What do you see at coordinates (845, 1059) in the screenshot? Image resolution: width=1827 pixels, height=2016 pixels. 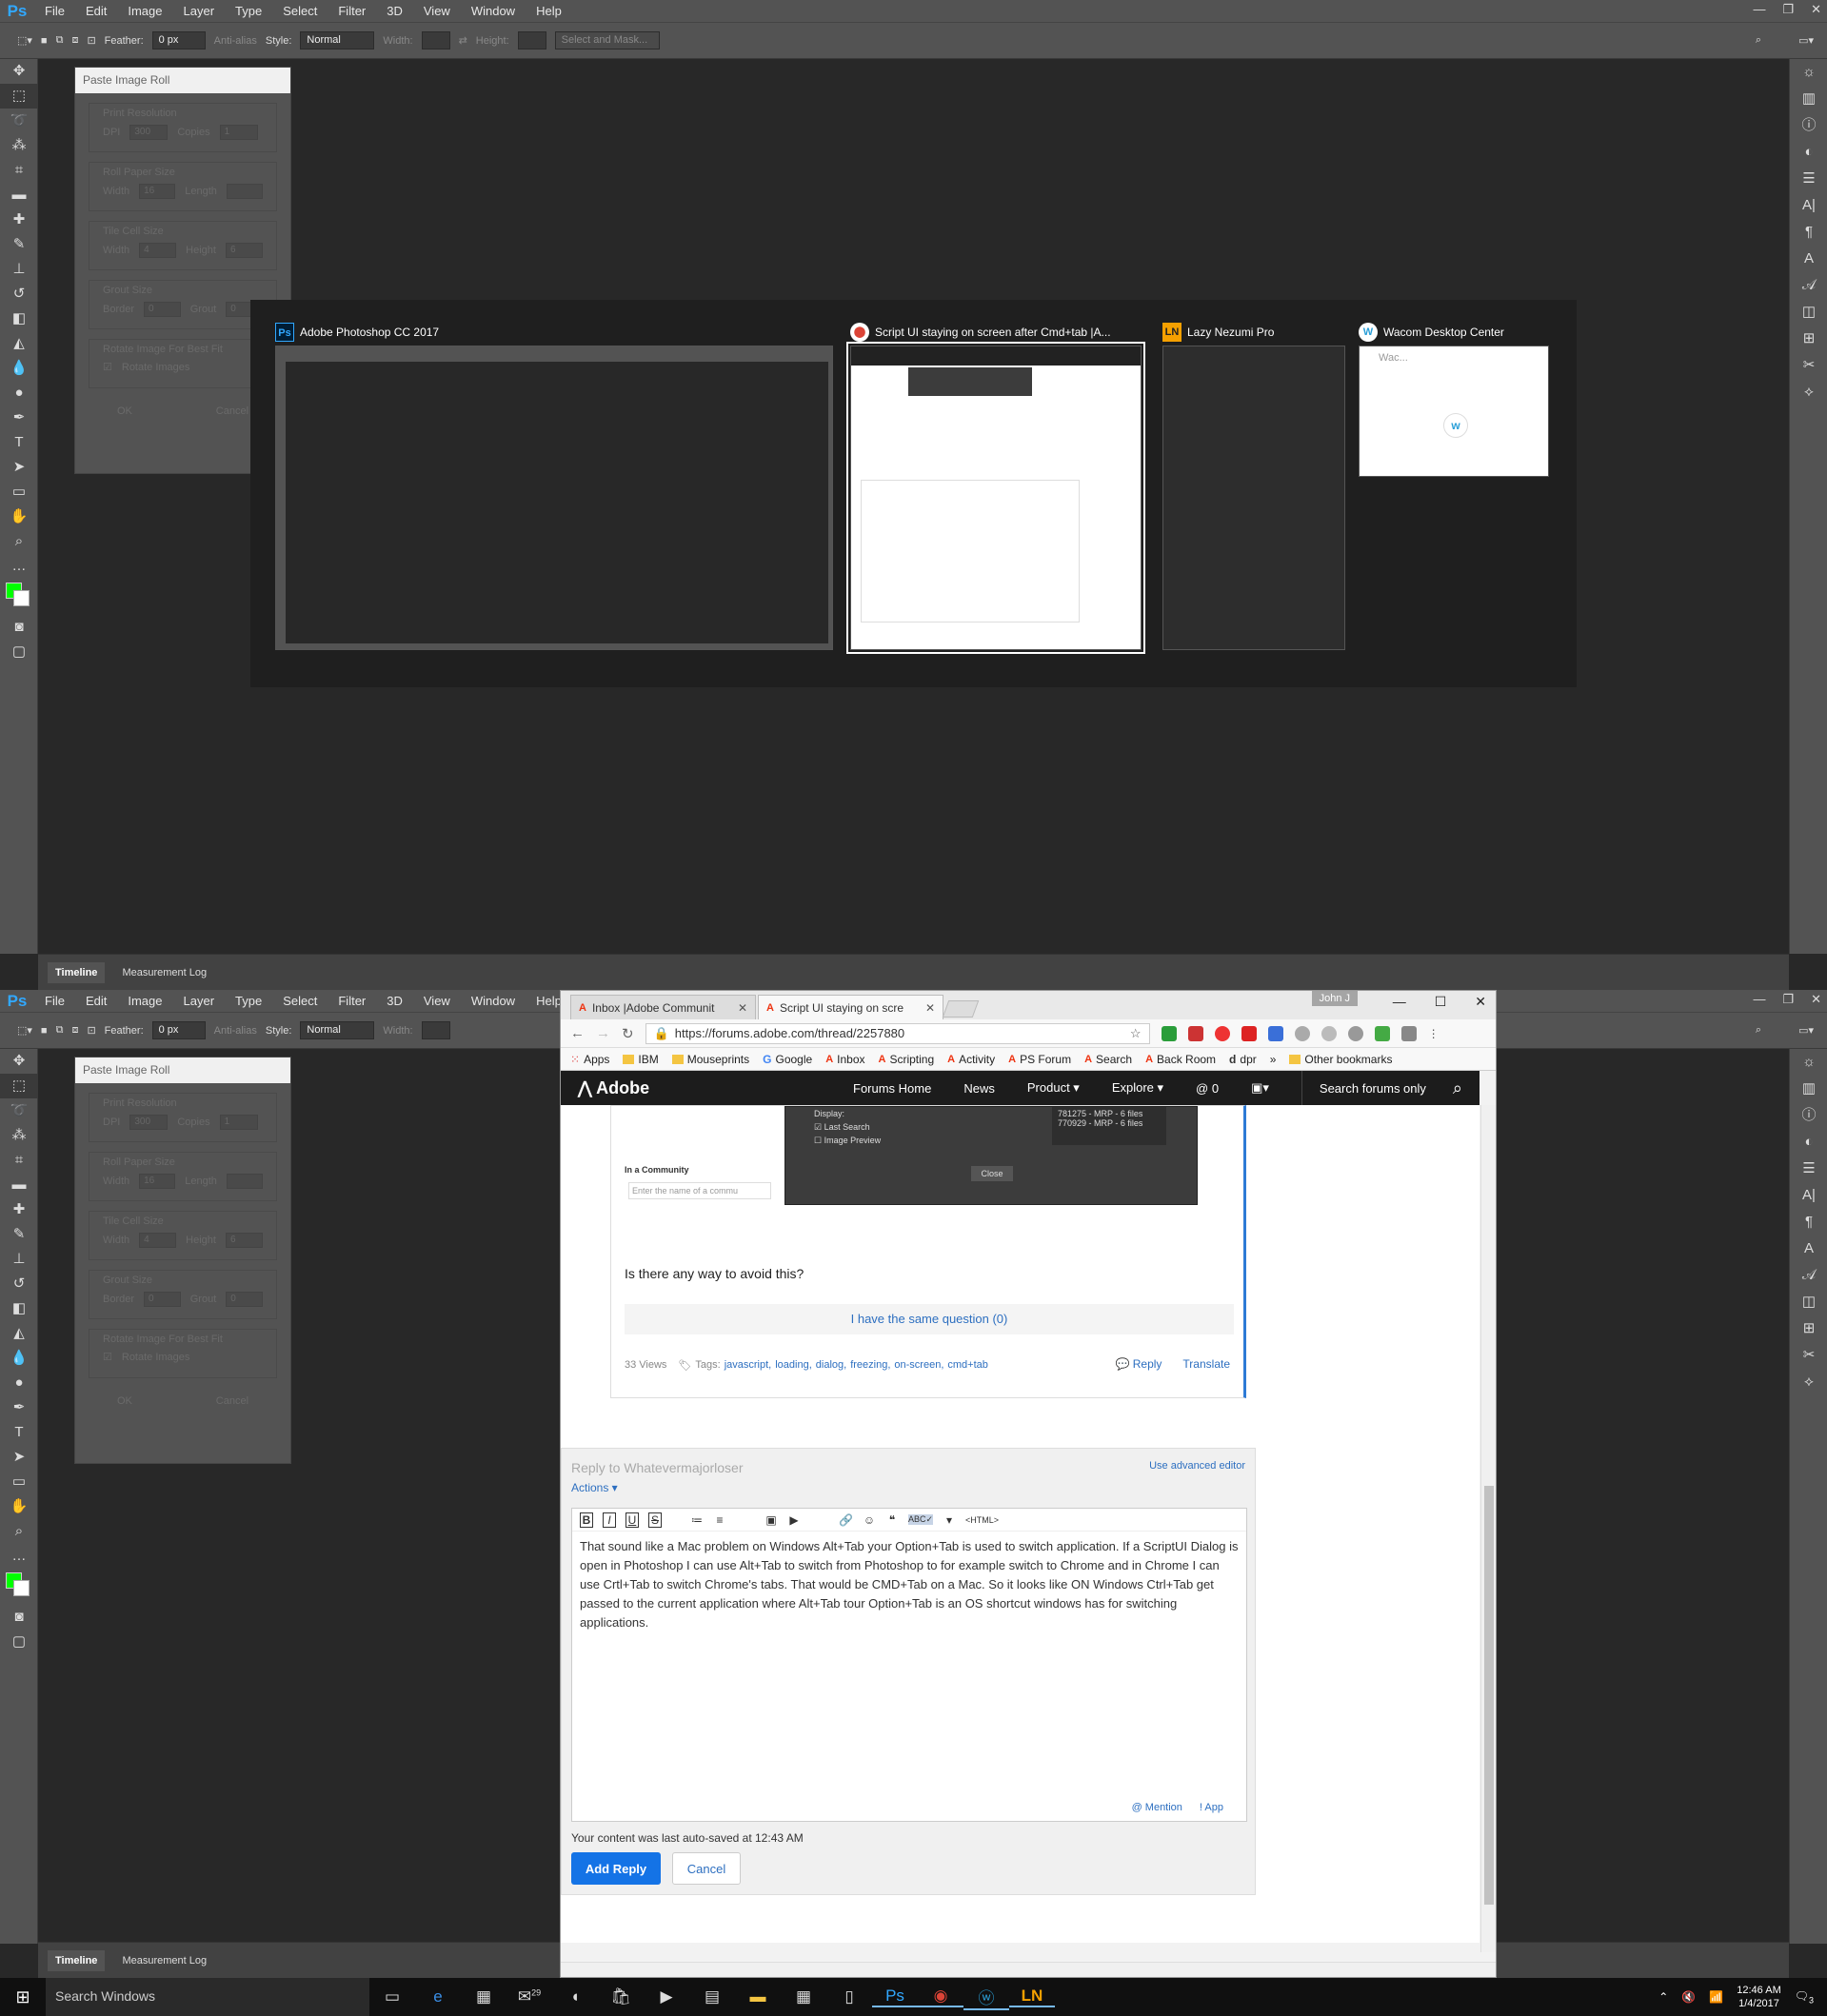 I see `bookmark-inbox: A Inbox` at bounding box center [845, 1059].